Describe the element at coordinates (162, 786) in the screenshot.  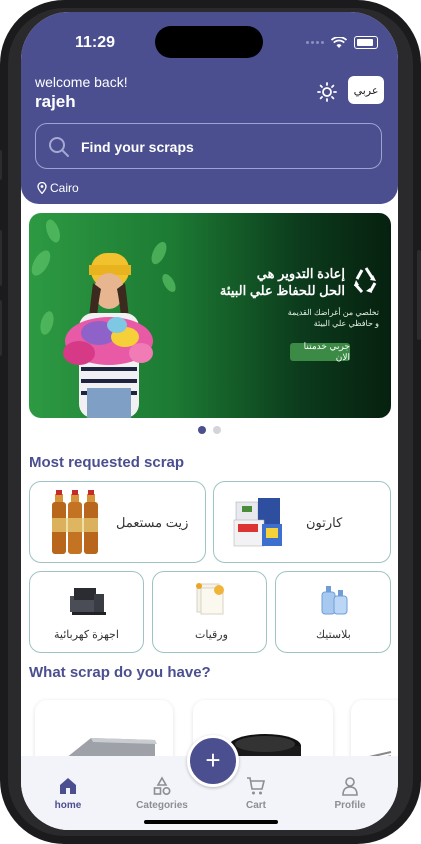
I see `categories-icon` at that location.